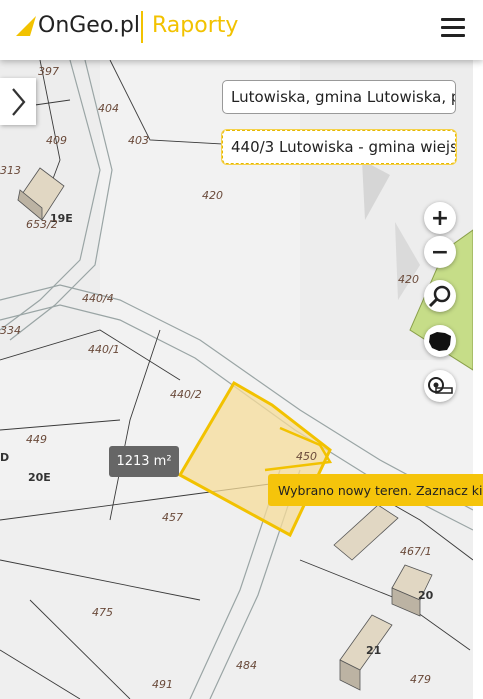 This screenshot has width=483, height=699. What do you see at coordinates (89, 25) in the screenshot?
I see `logo-text: OnGeo.pl` at bounding box center [89, 25].